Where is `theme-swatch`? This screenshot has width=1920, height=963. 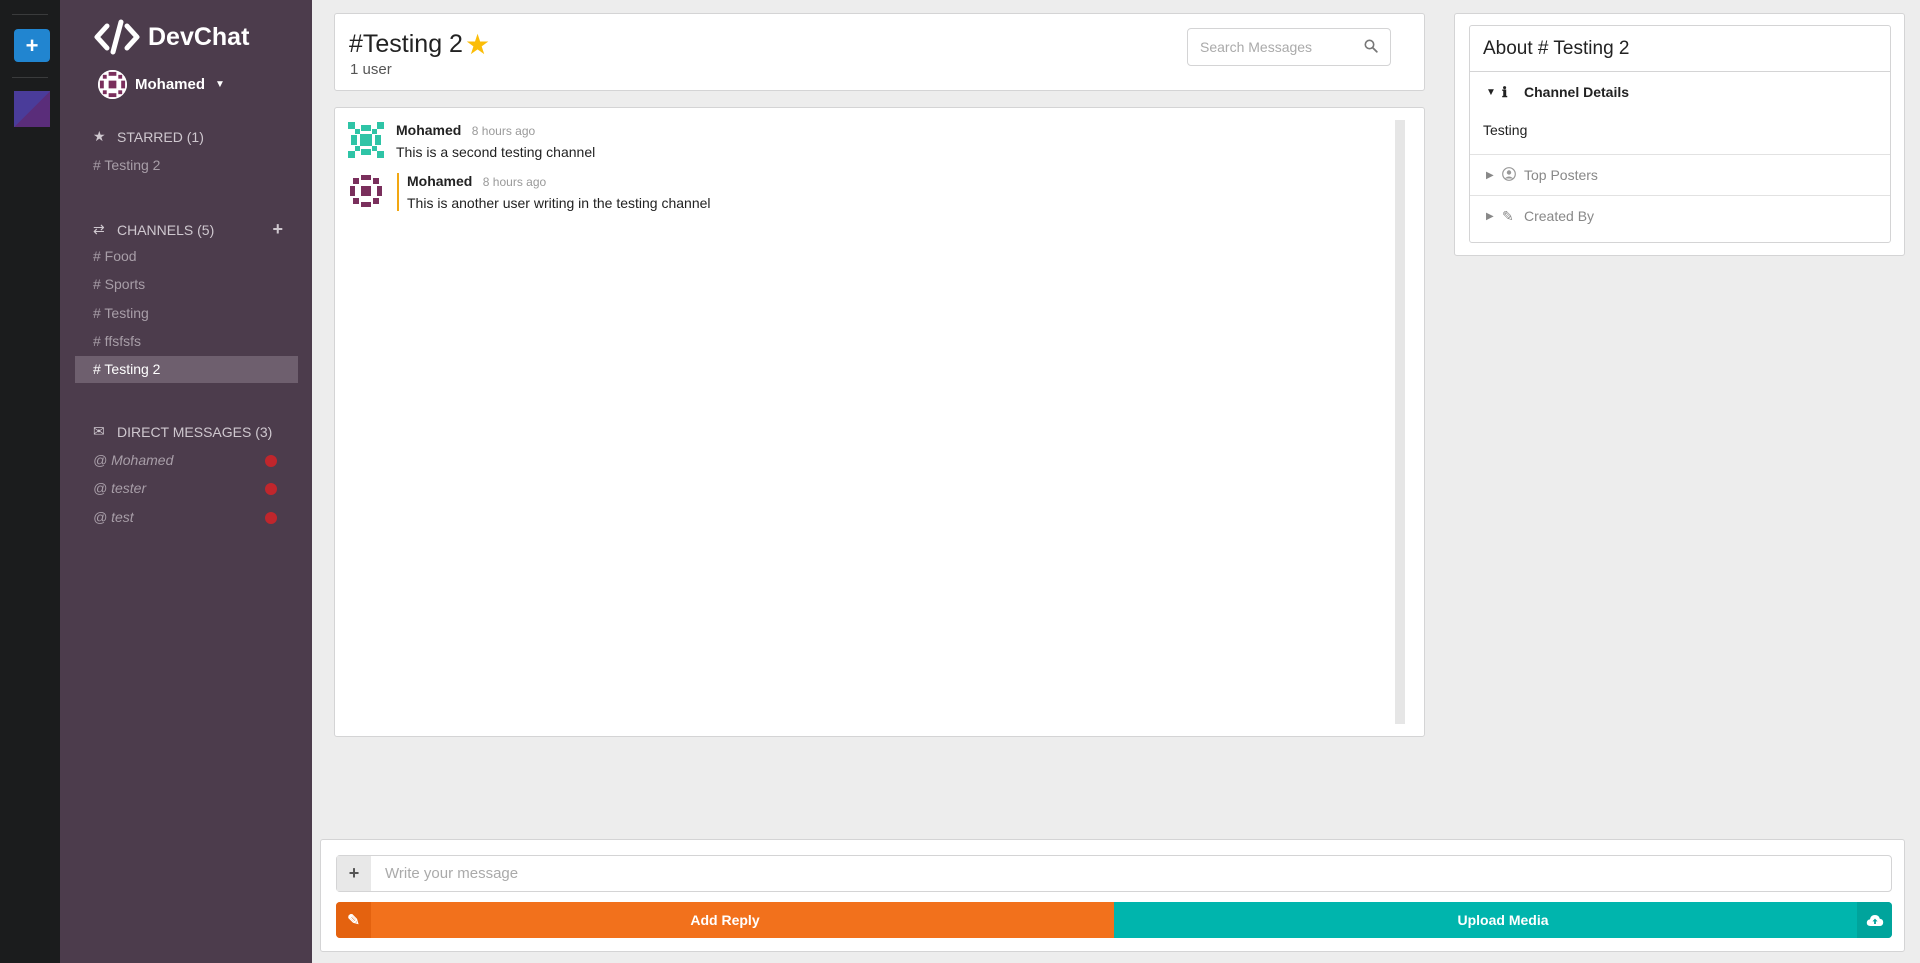 theme-swatch is located at coordinates (32, 109).